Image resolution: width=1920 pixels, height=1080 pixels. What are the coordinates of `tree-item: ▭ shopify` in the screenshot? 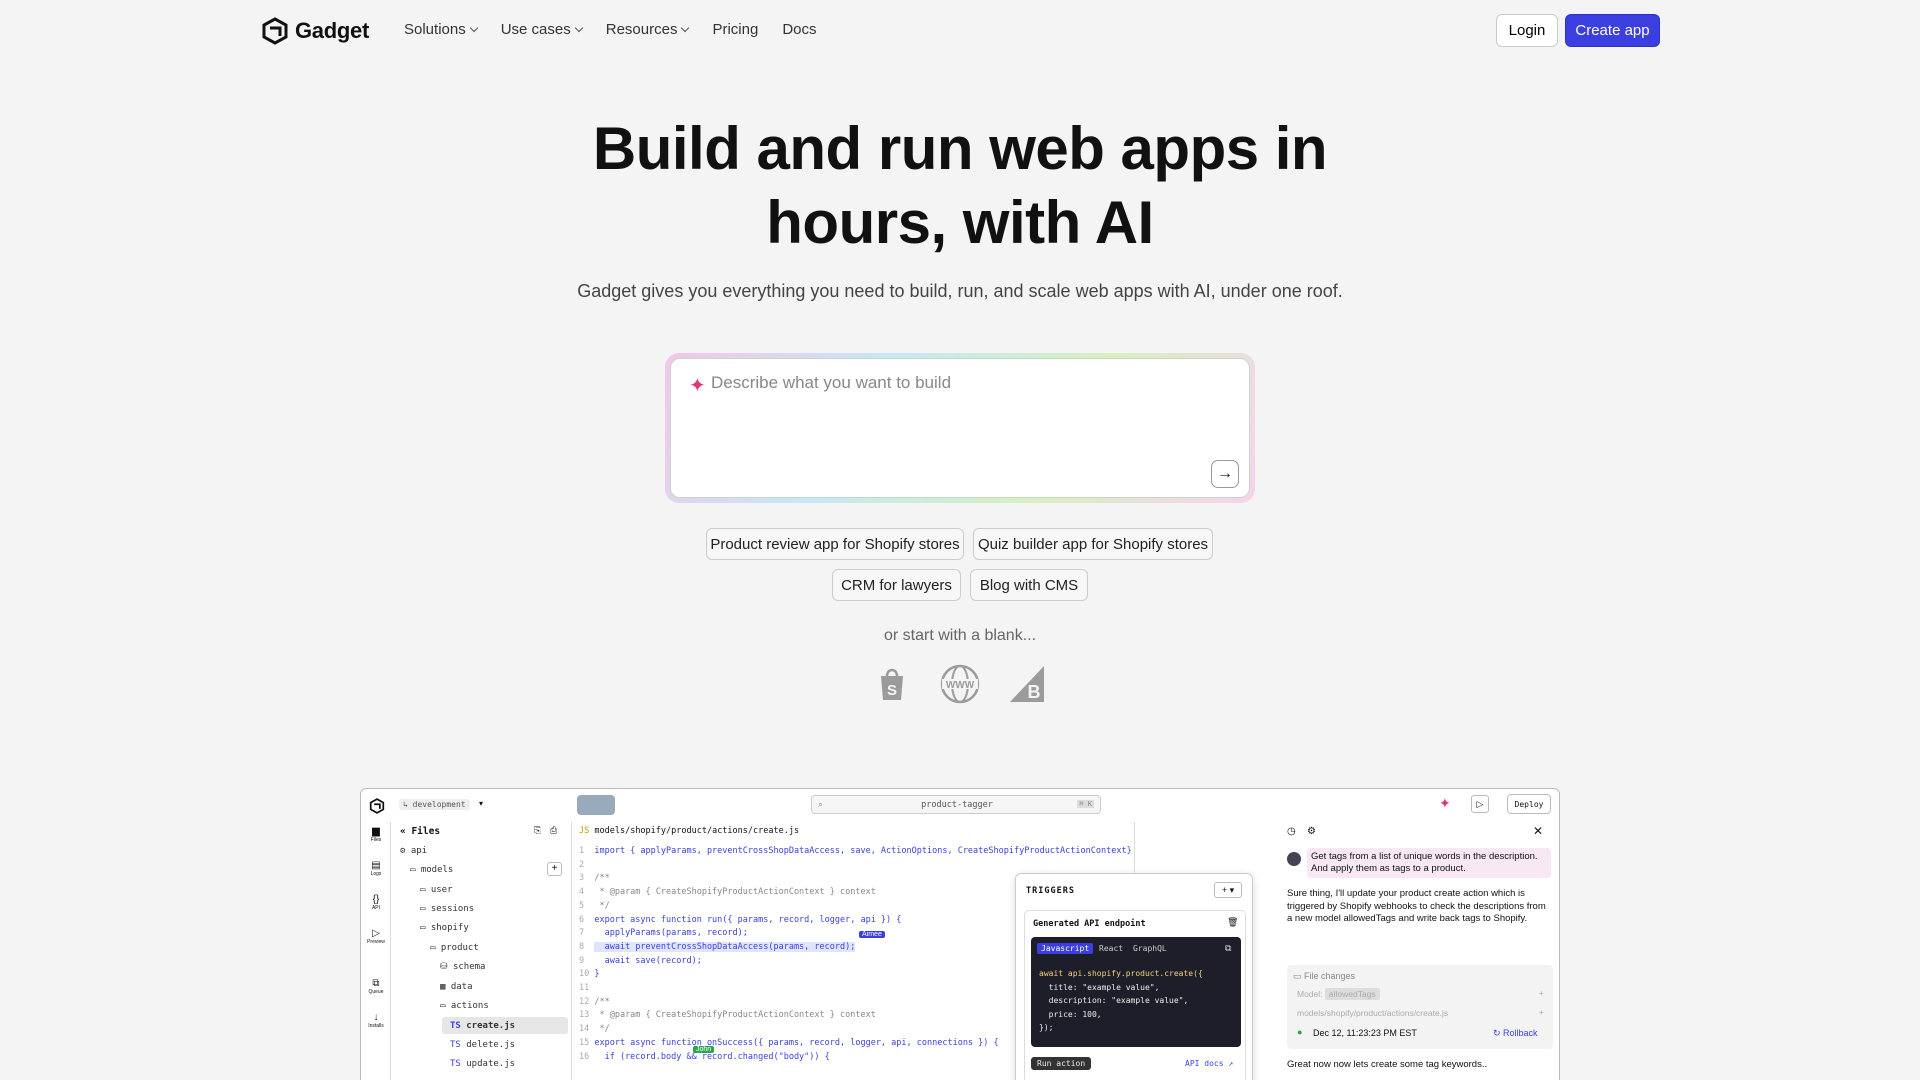 It's located at (444, 928).